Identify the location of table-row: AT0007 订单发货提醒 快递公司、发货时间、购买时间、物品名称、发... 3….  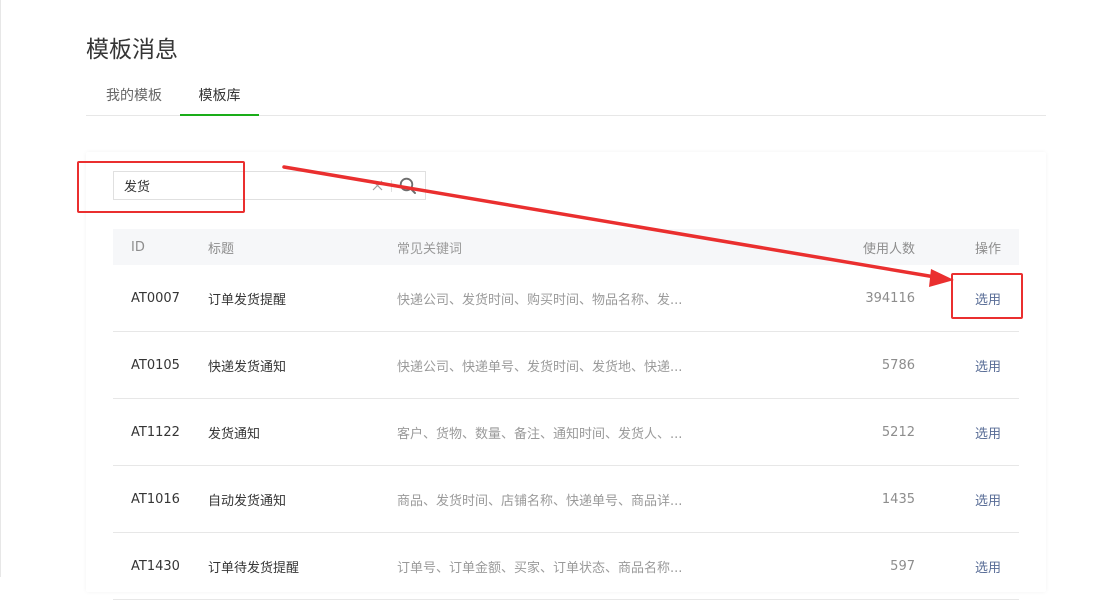
(566, 298).